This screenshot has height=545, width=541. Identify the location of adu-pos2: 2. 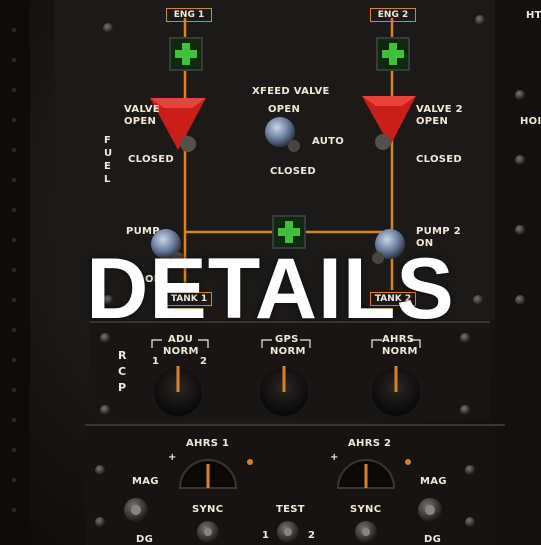
(204, 361).